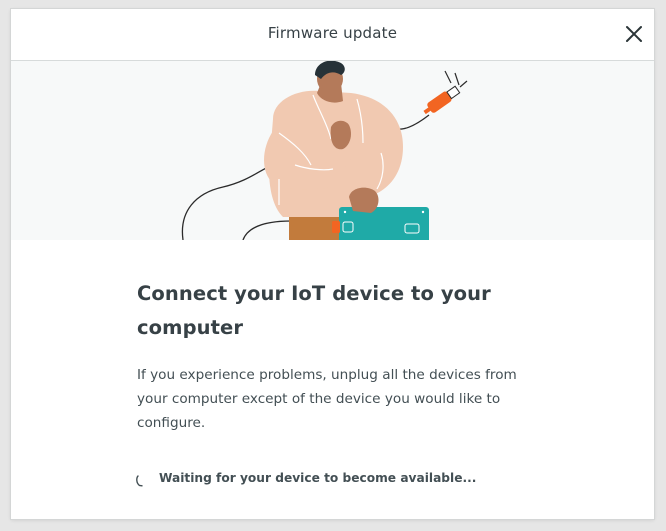 The height and width of the screenshot is (531, 666). Describe the element at coordinates (314, 310) in the screenshot. I see `dialog-heading: Connect your IoT device to your computer` at that location.